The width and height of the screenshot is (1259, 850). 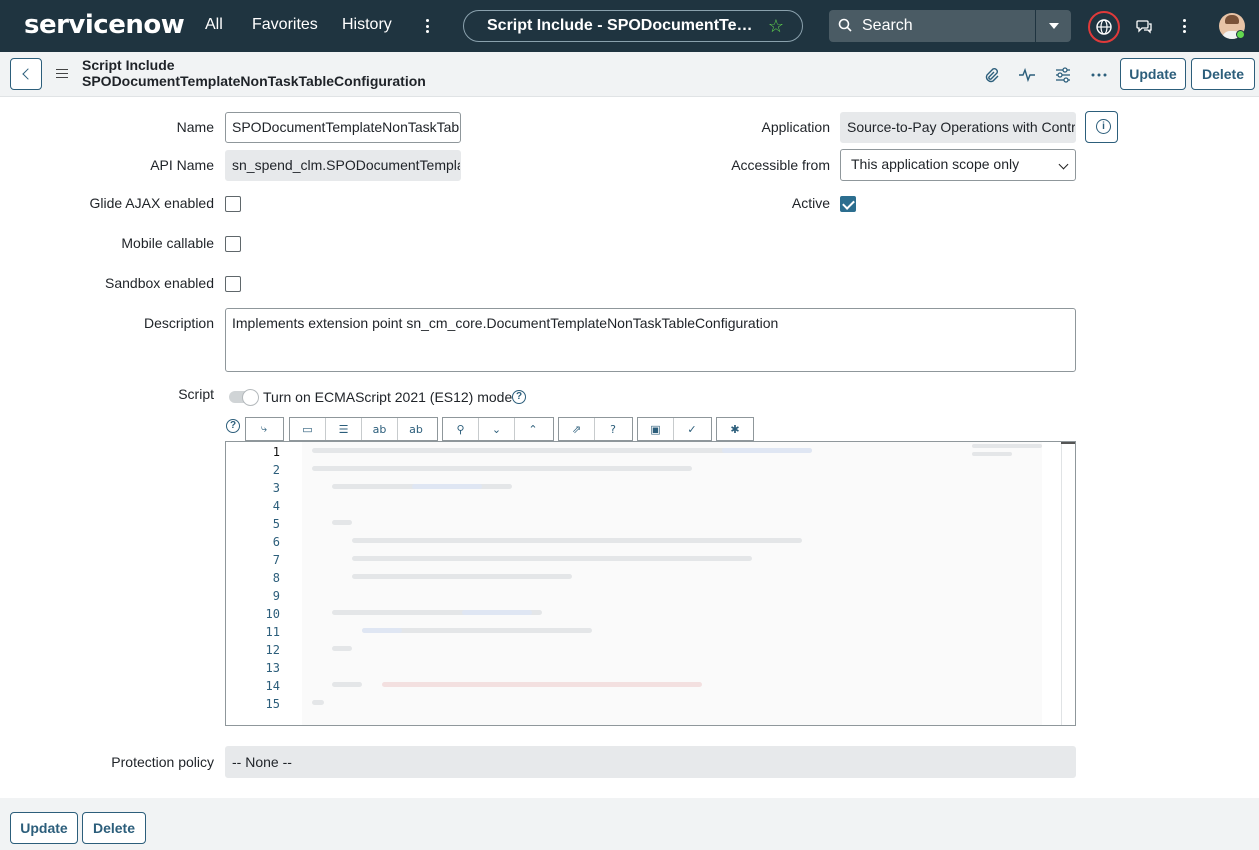 I want to click on scope-globe-icon, so click(x=1104, y=27).